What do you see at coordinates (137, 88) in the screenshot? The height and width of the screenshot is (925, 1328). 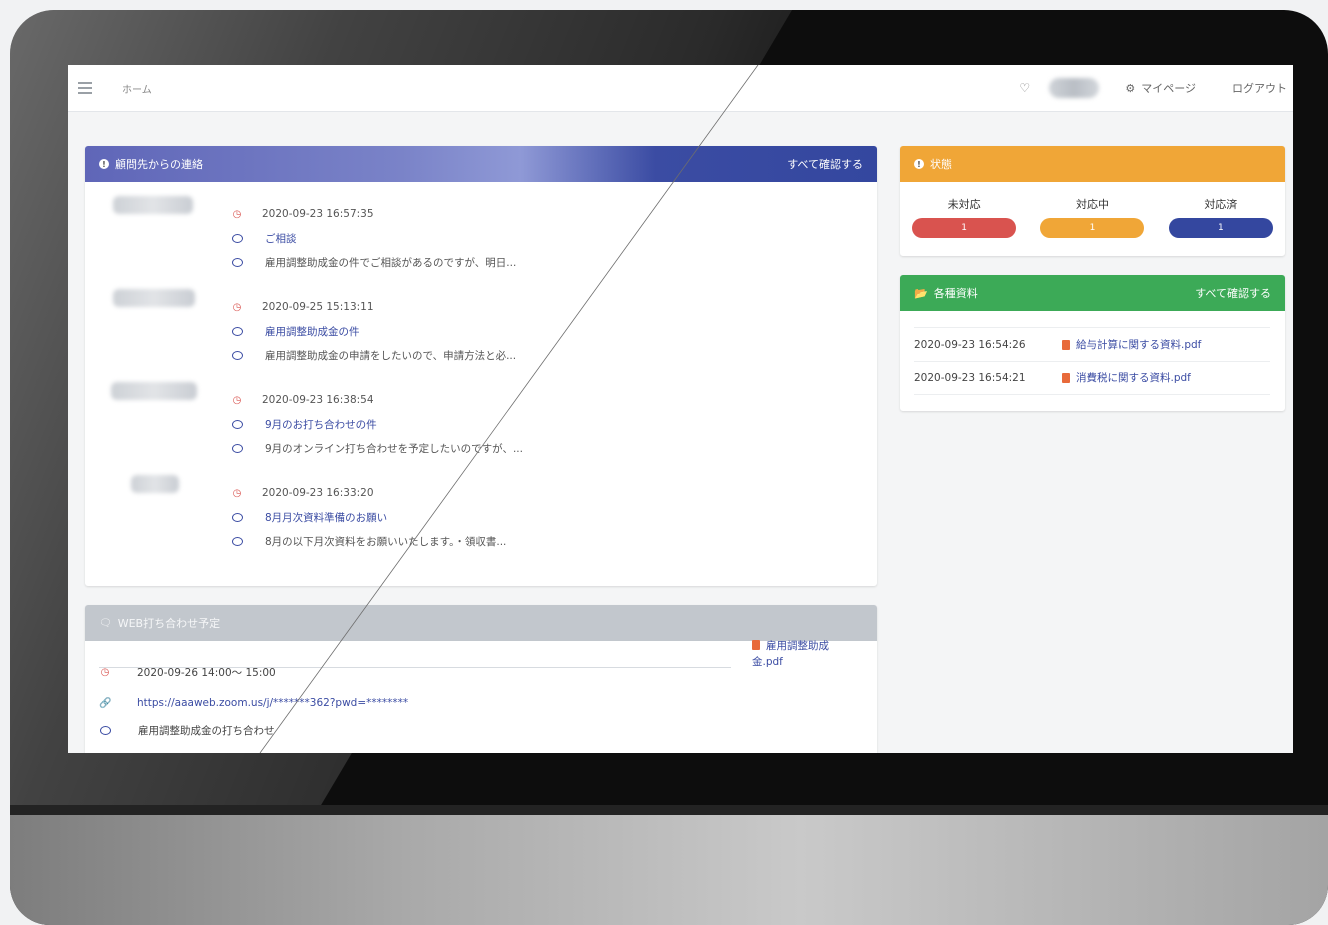 I see `breadcrumb-home: ホーム` at bounding box center [137, 88].